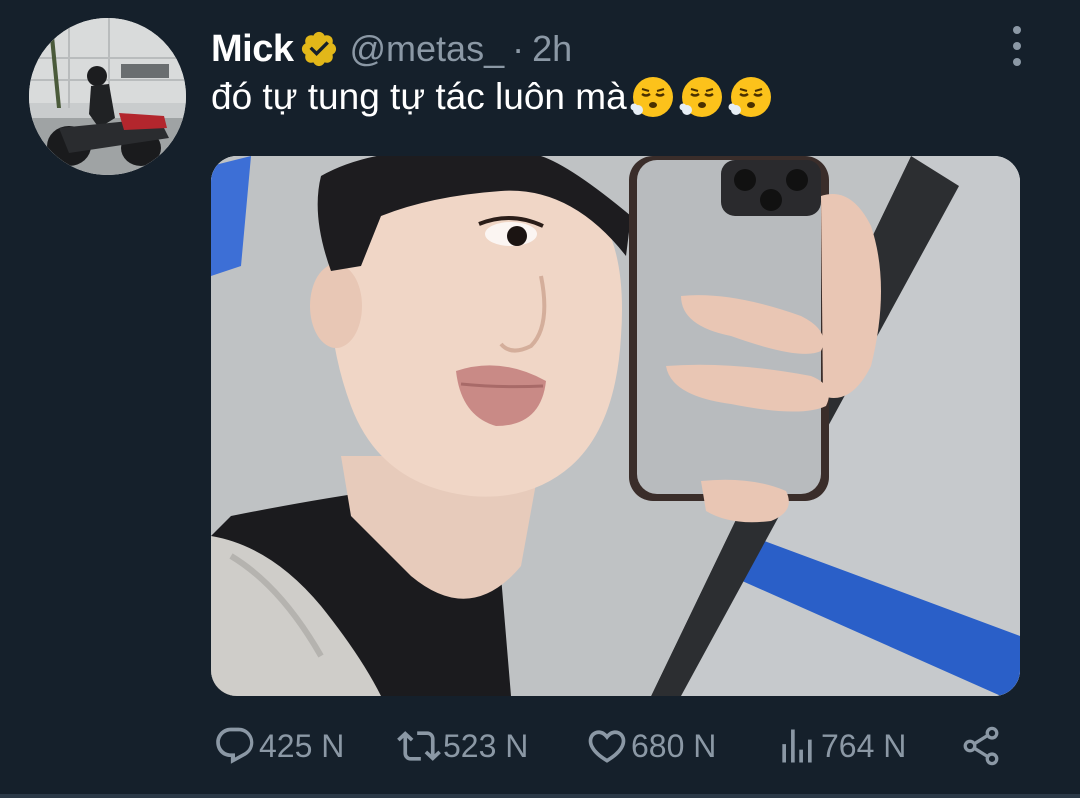 The width and height of the screenshot is (1080, 798). I want to click on reply-icon, so click(235, 745).